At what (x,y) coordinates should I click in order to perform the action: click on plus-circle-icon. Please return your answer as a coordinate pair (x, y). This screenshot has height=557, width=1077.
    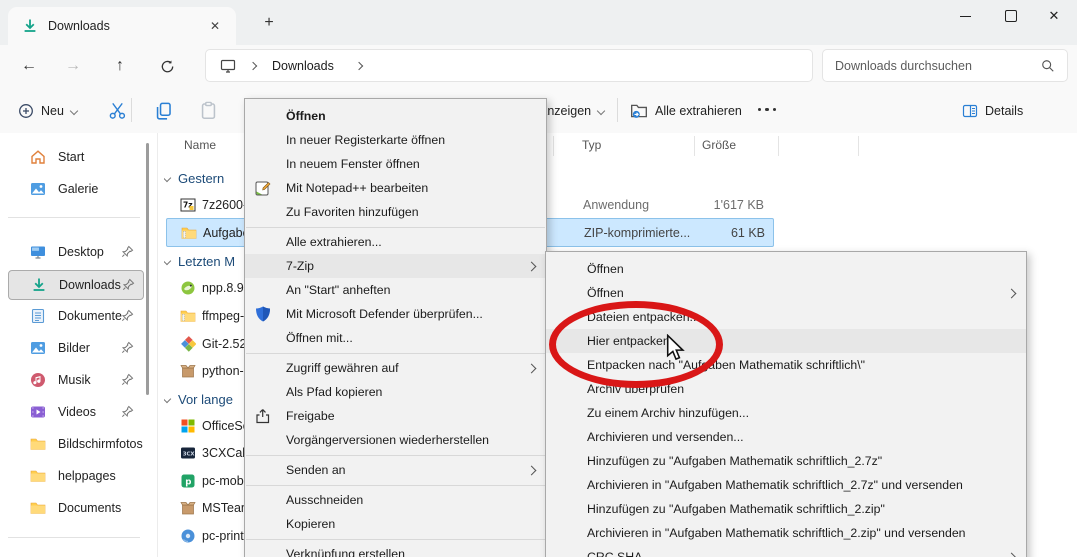
    Looking at the image, I should click on (26, 111).